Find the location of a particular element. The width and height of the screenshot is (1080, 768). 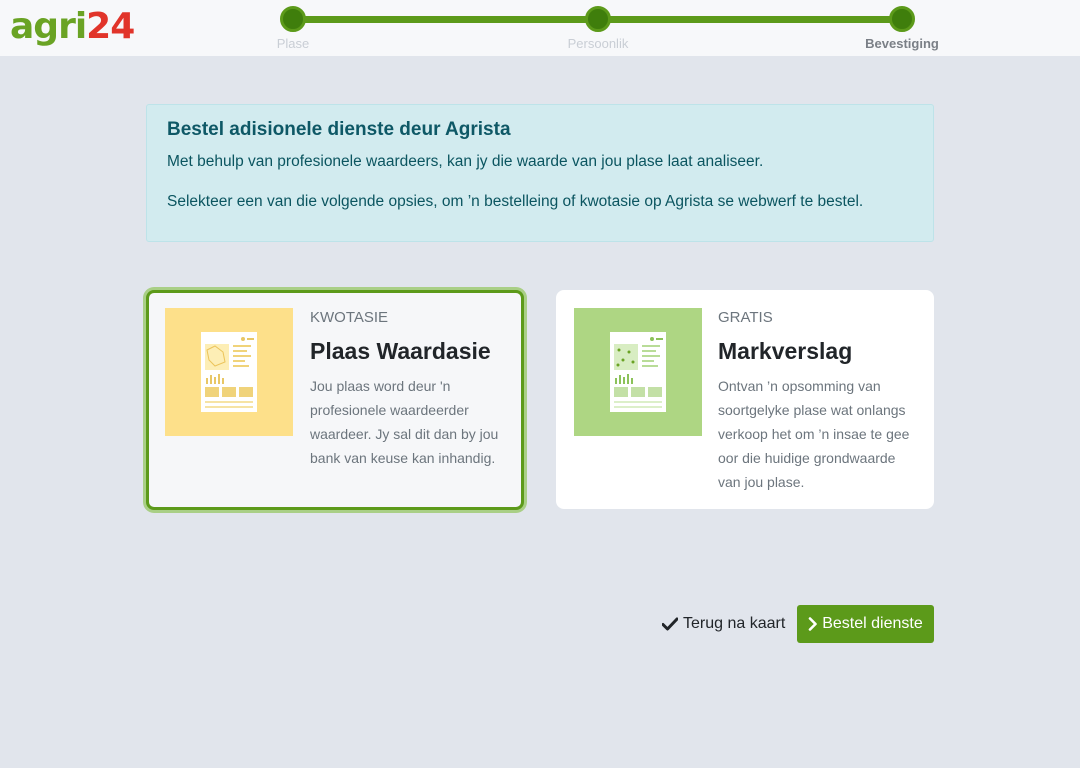

back-to-map-button: Terug na kaart is located at coordinates (723, 624).